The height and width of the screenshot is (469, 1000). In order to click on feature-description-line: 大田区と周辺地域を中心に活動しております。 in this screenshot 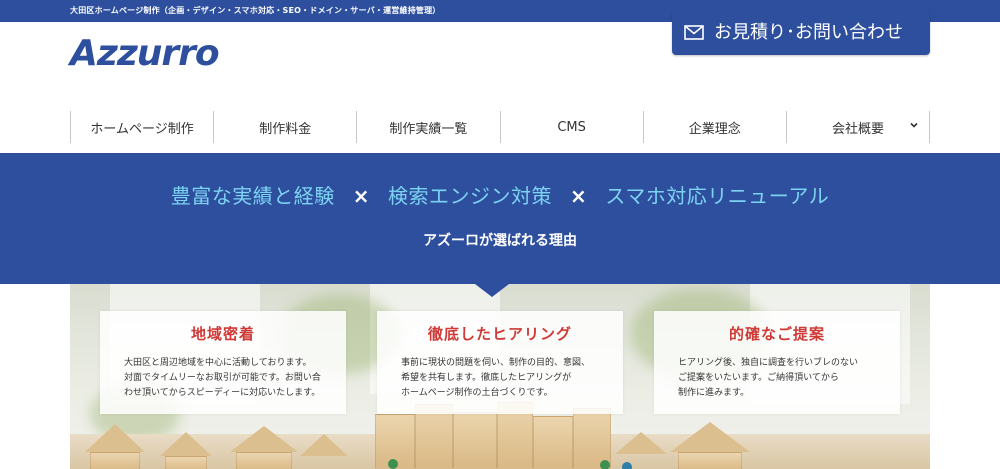, I will do `click(218, 363)`.